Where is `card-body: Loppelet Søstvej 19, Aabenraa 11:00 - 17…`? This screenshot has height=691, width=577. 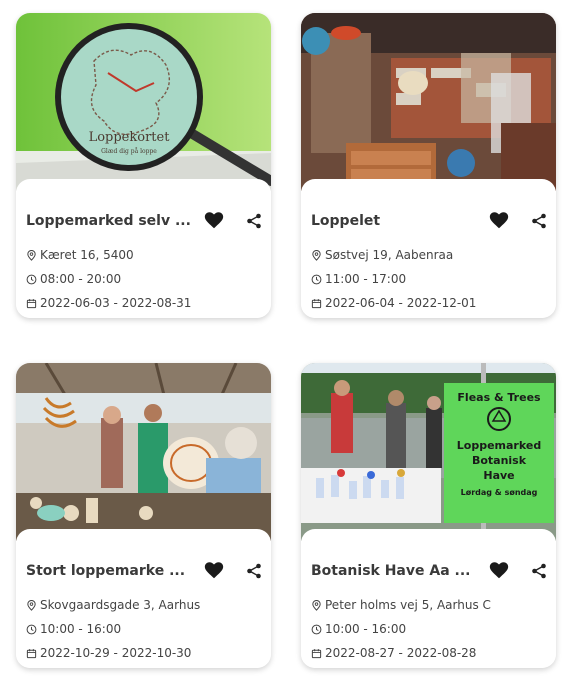
card-body: Loppelet Søstvej 19, Aabenraa 11:00 - 17… is located at coordinates (428, 248).